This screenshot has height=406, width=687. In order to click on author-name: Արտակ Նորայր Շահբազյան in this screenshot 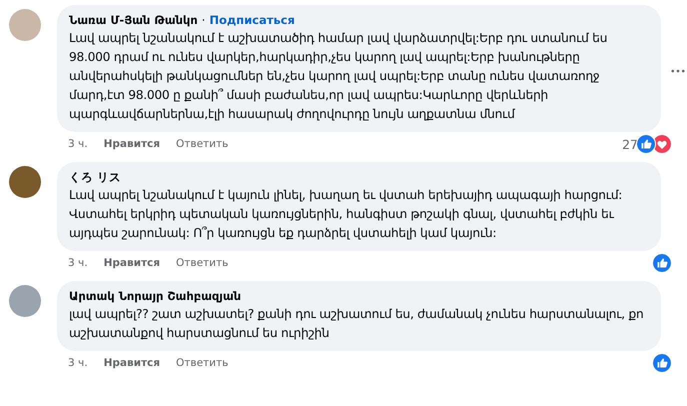, I will do `click(155, 296)`.